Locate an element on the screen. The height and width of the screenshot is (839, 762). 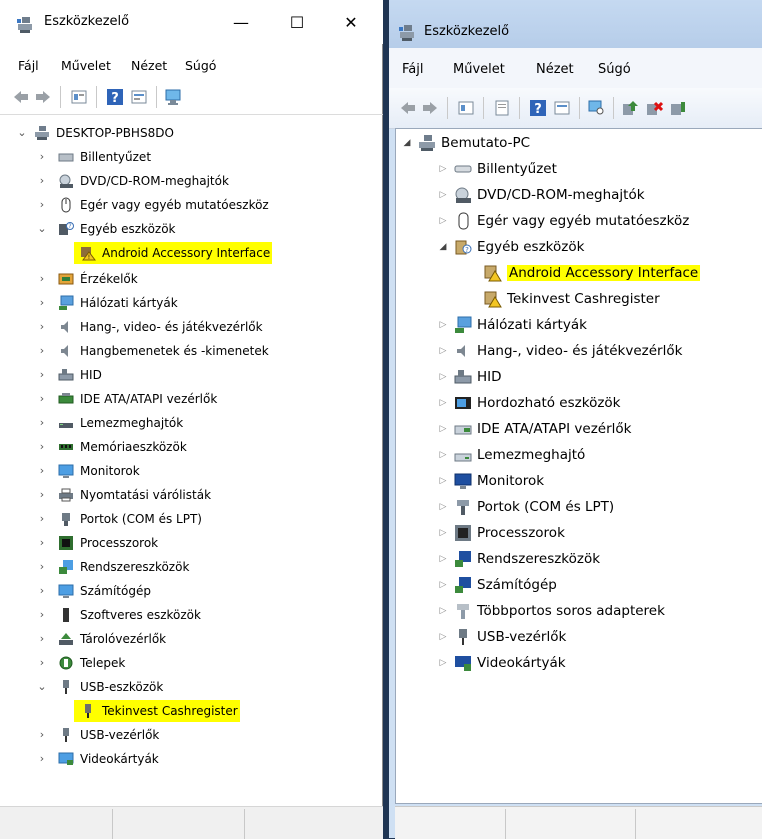
tree-node-display-adapters: ▷ Videokártyák is located at coordinates (502, 663).